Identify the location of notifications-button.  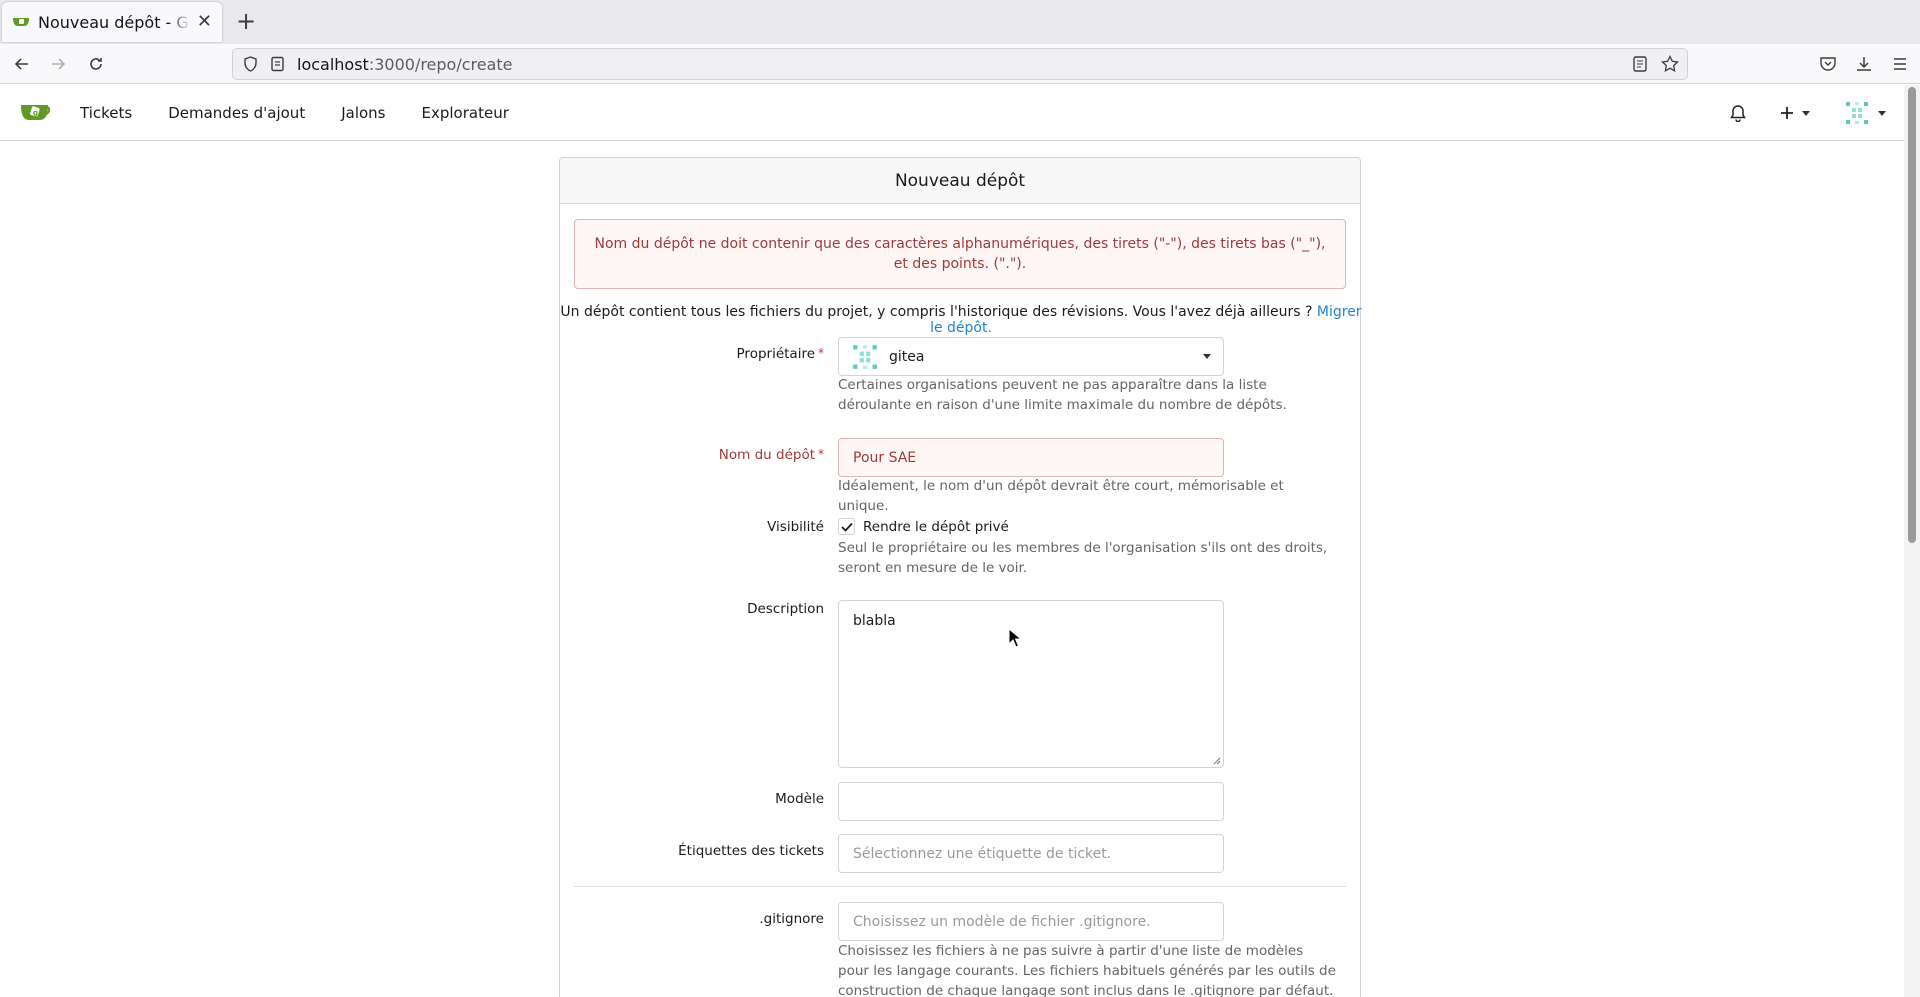
(1738, 113).